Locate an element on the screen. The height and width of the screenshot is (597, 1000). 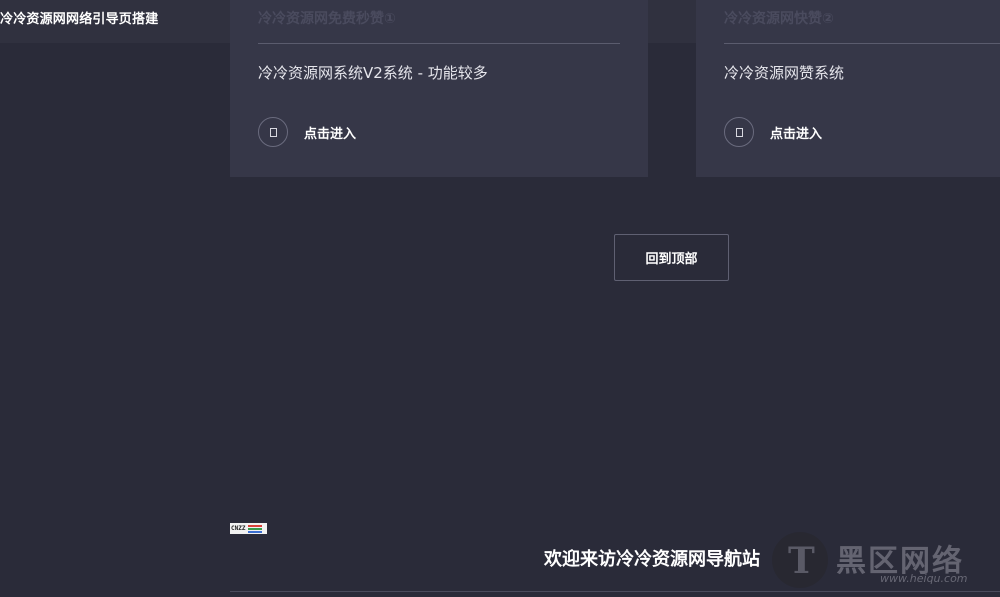
footer-welcome: 欢迎来访冷冷资源网导航站 is located at coordinates (652, 559).